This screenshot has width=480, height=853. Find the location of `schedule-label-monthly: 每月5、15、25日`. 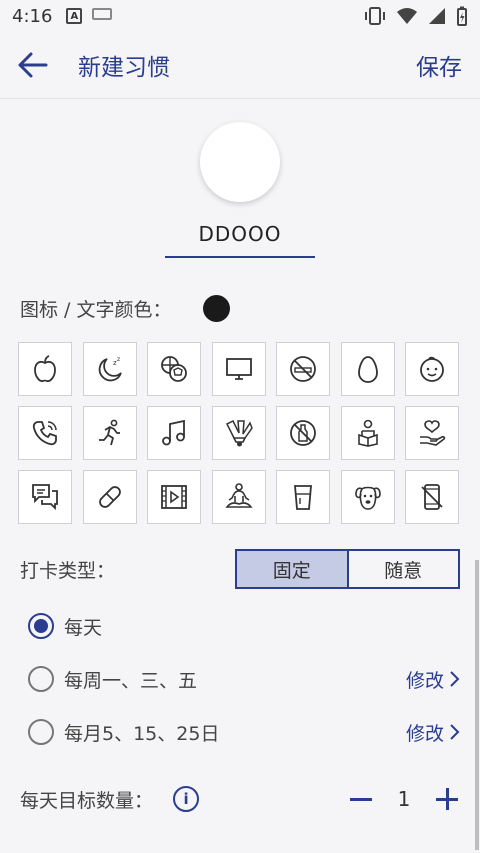

schedule-label-monthly: 每月5、15、25日 is located at coordinates (142, 733).